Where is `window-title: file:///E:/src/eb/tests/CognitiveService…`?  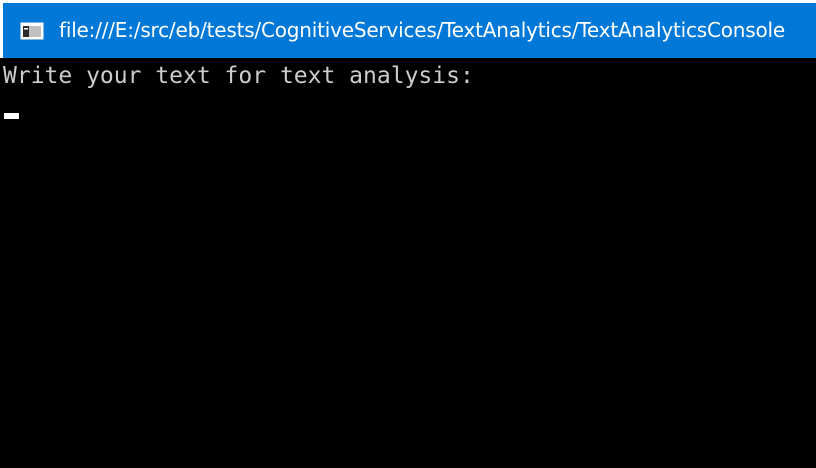
window-title: file:///E:/src/eb/tests/CognitiveService… is located at coordinates (422, 30).